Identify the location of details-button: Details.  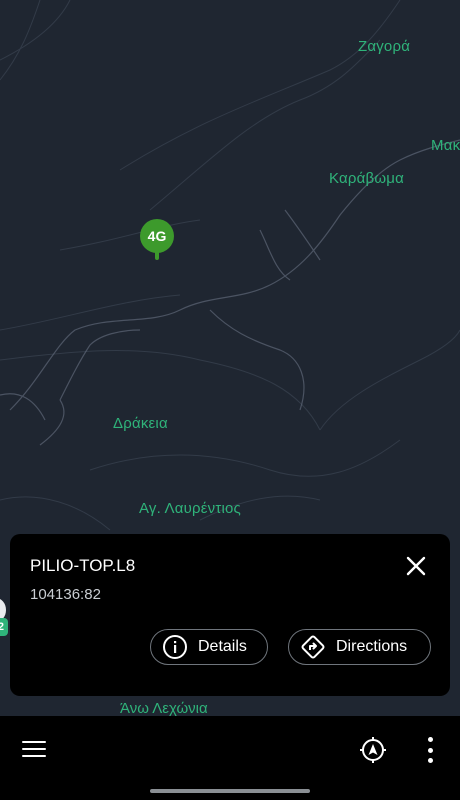
(209, 647).